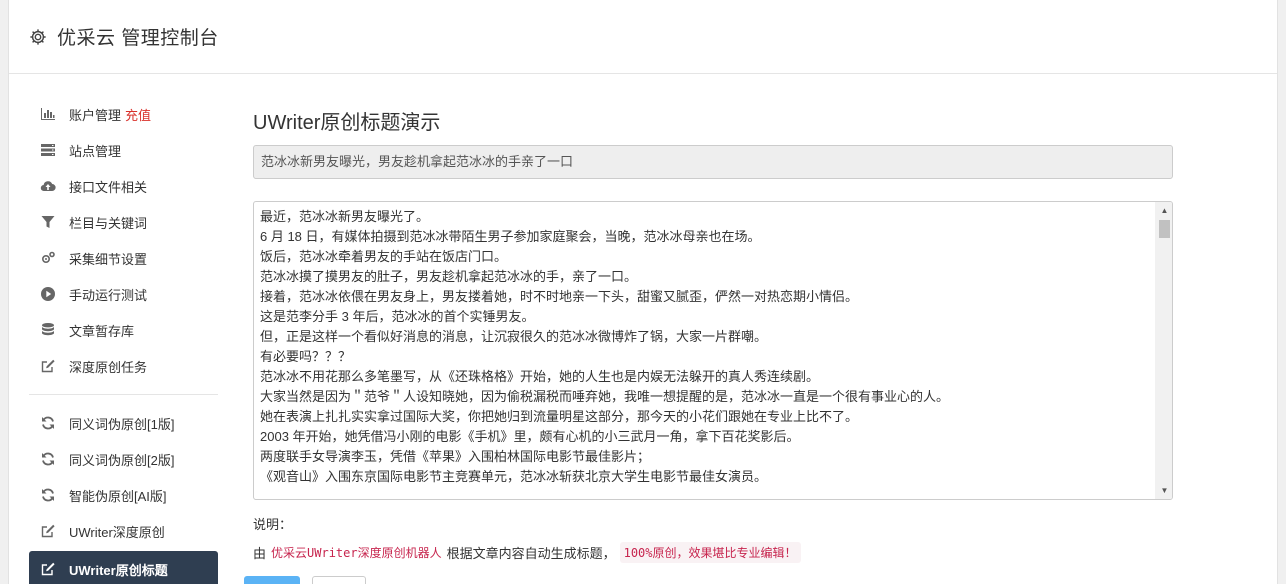  I want to click on sidebar-item-uwriter-original-title: UWriter原创标题, so click(123, 567).